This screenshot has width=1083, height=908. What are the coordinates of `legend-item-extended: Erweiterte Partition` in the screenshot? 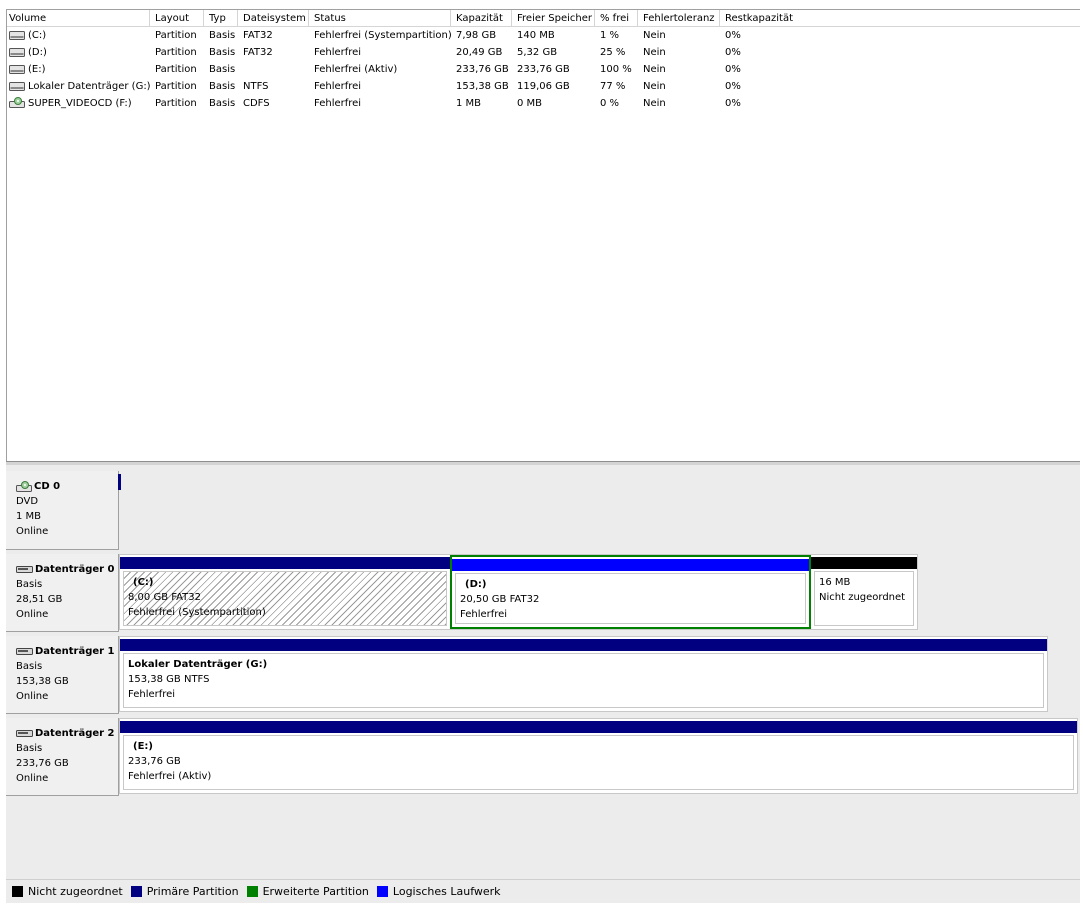 It's located at (307, 891).